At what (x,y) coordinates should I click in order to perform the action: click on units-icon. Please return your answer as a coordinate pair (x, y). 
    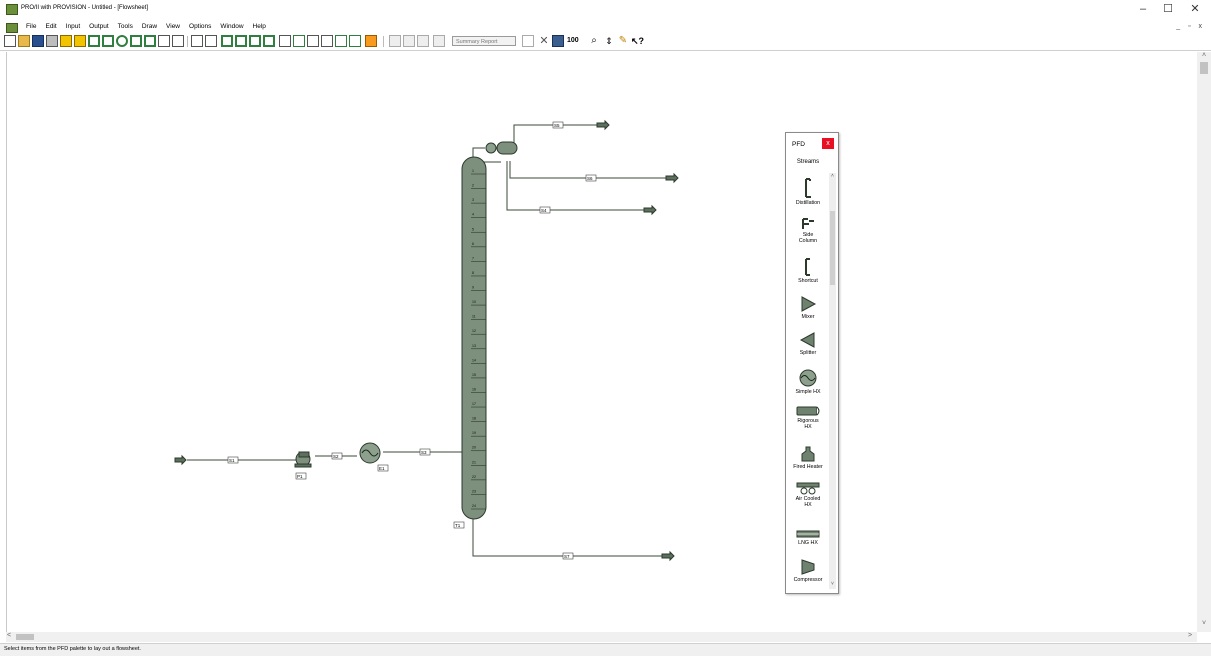
    Looking at the image, I should click on (66, 41).